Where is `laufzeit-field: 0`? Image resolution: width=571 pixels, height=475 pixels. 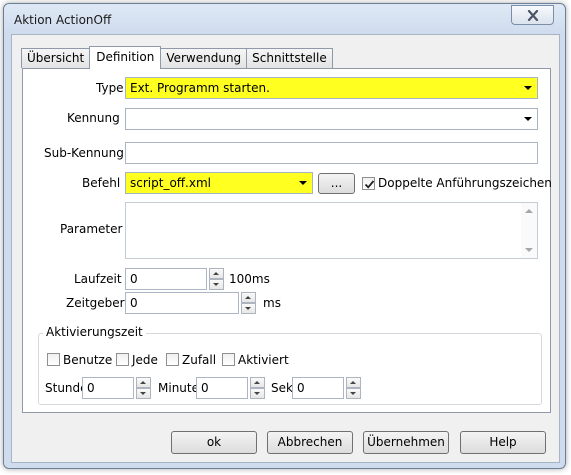
laufzeit-field: 0 is located at coordinates (166, 279).